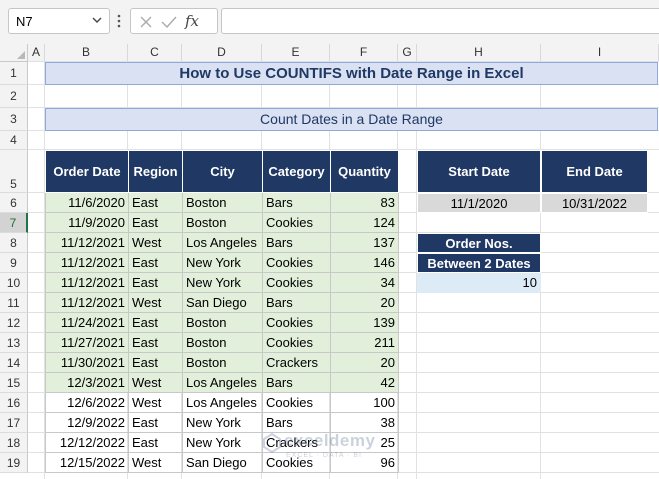 This screenshot has height=479, width=659. What do you see at coordinates (86, 53) in the screenshot?
I see `column-header-b: B` at bounding box center [86, 53].